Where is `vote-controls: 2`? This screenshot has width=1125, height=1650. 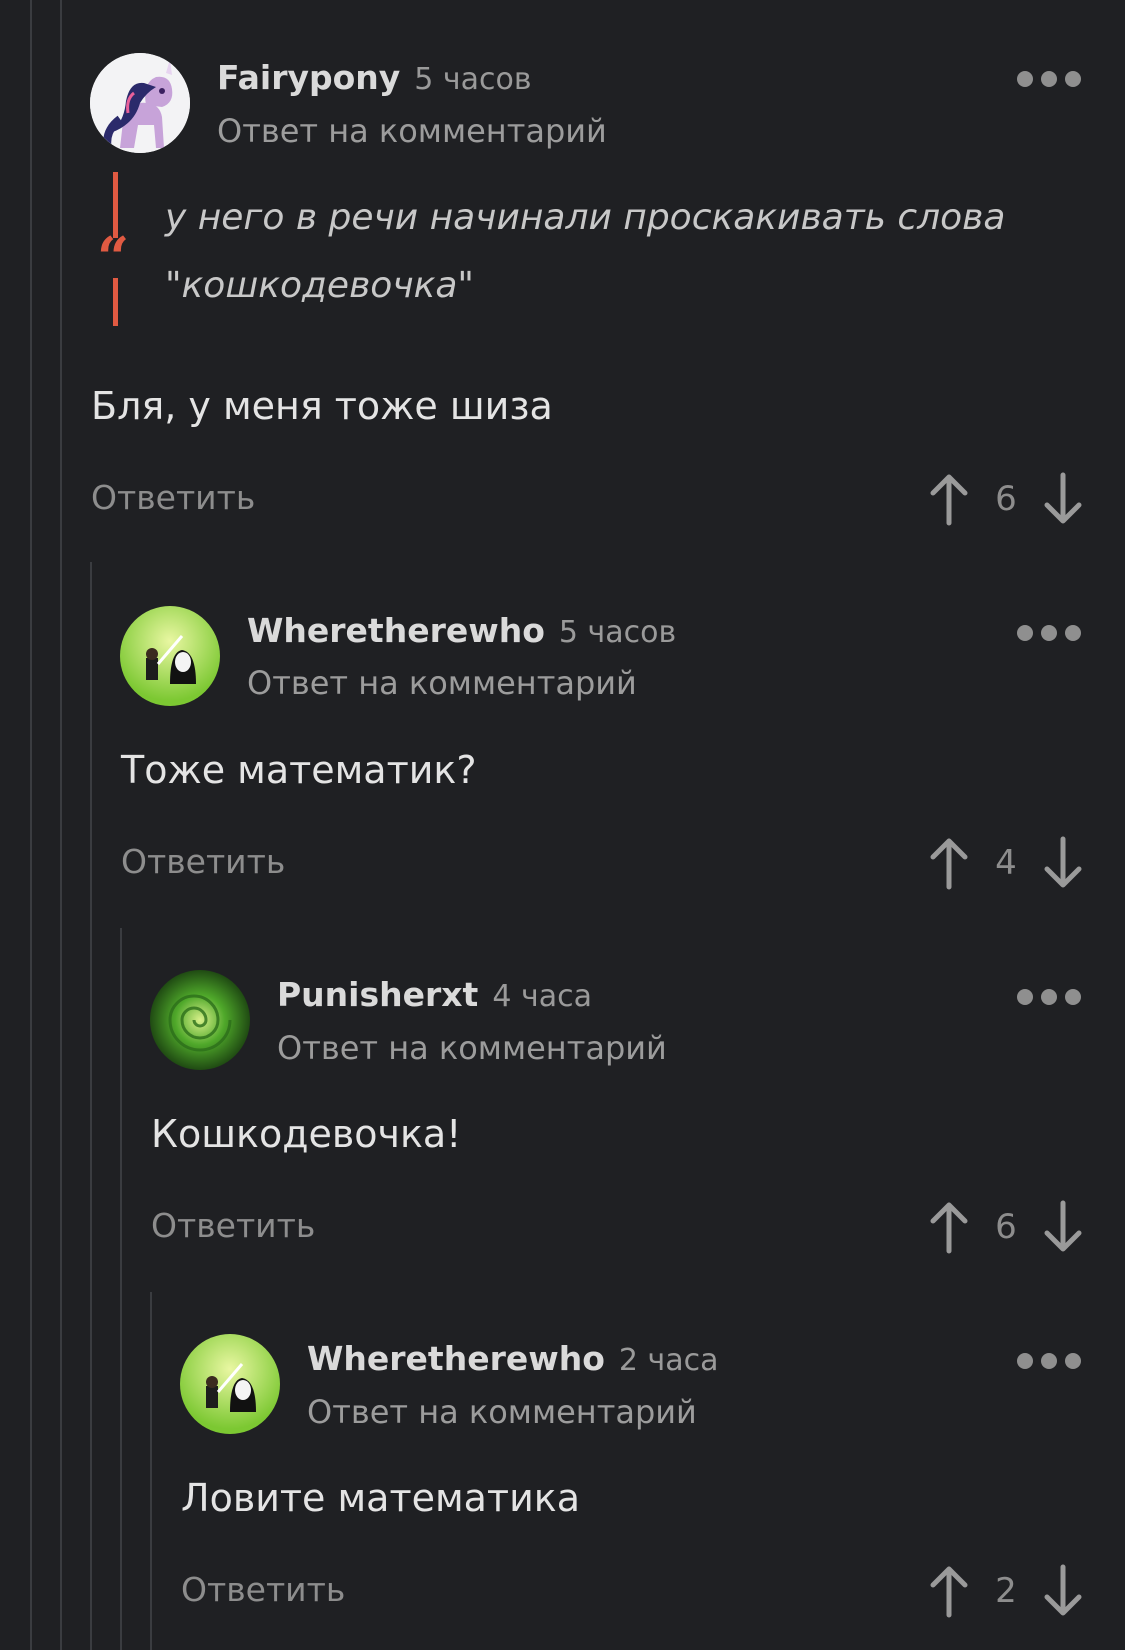
vote-controls: 2 is located at coordinates (1006, 1591).